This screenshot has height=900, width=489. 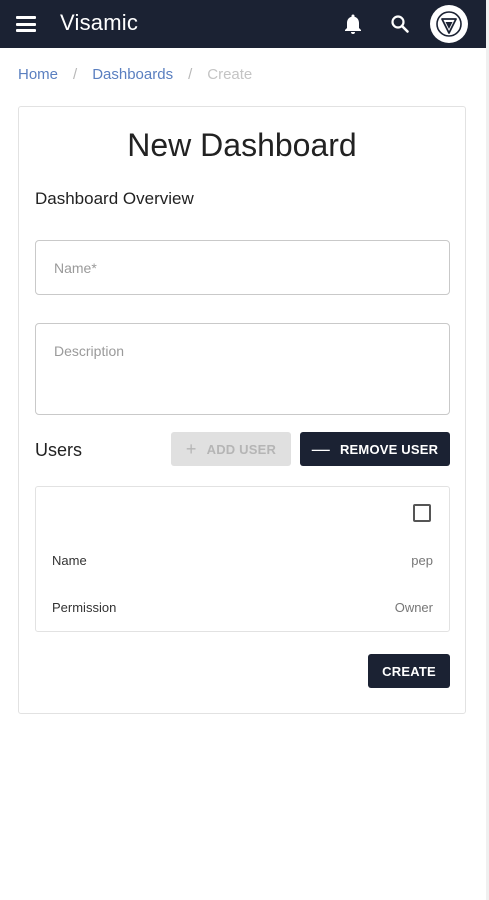 I want to click on user-permission-label: Permission, so click(x=84, y=607).